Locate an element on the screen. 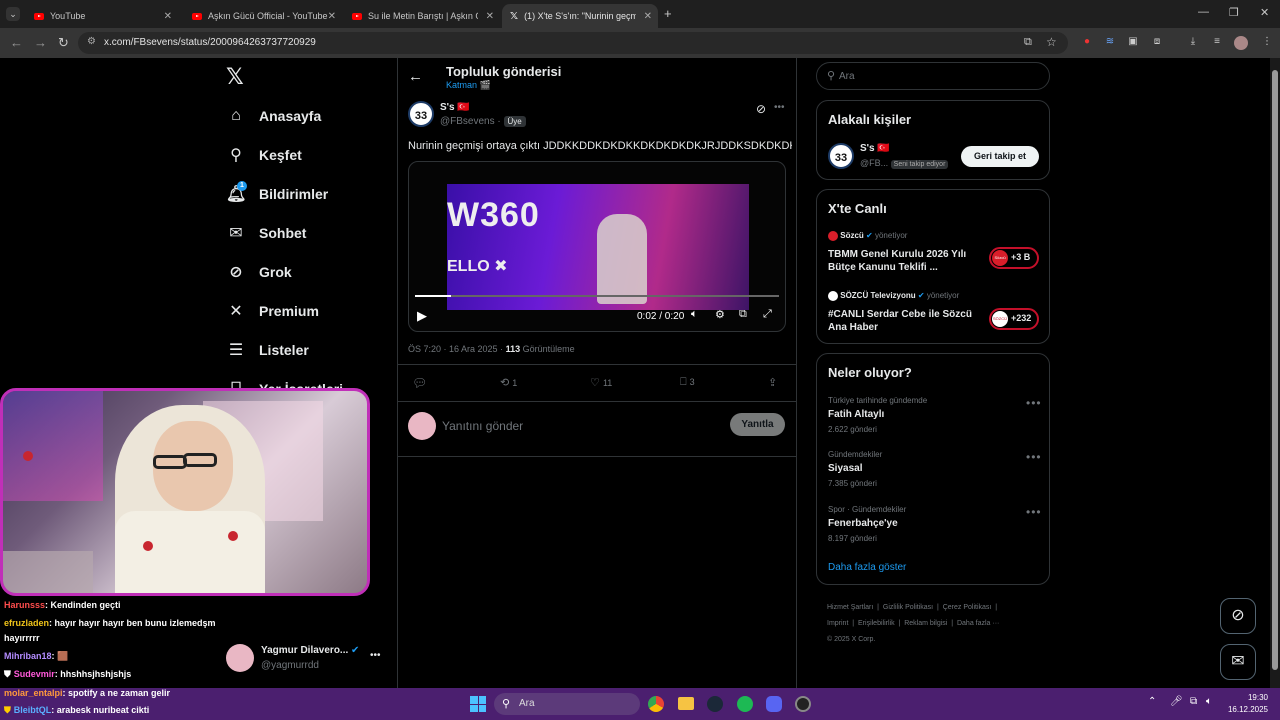 This screenshot has width=1280, height=720. new-tab-button: + is located at coordinates (668, 13).